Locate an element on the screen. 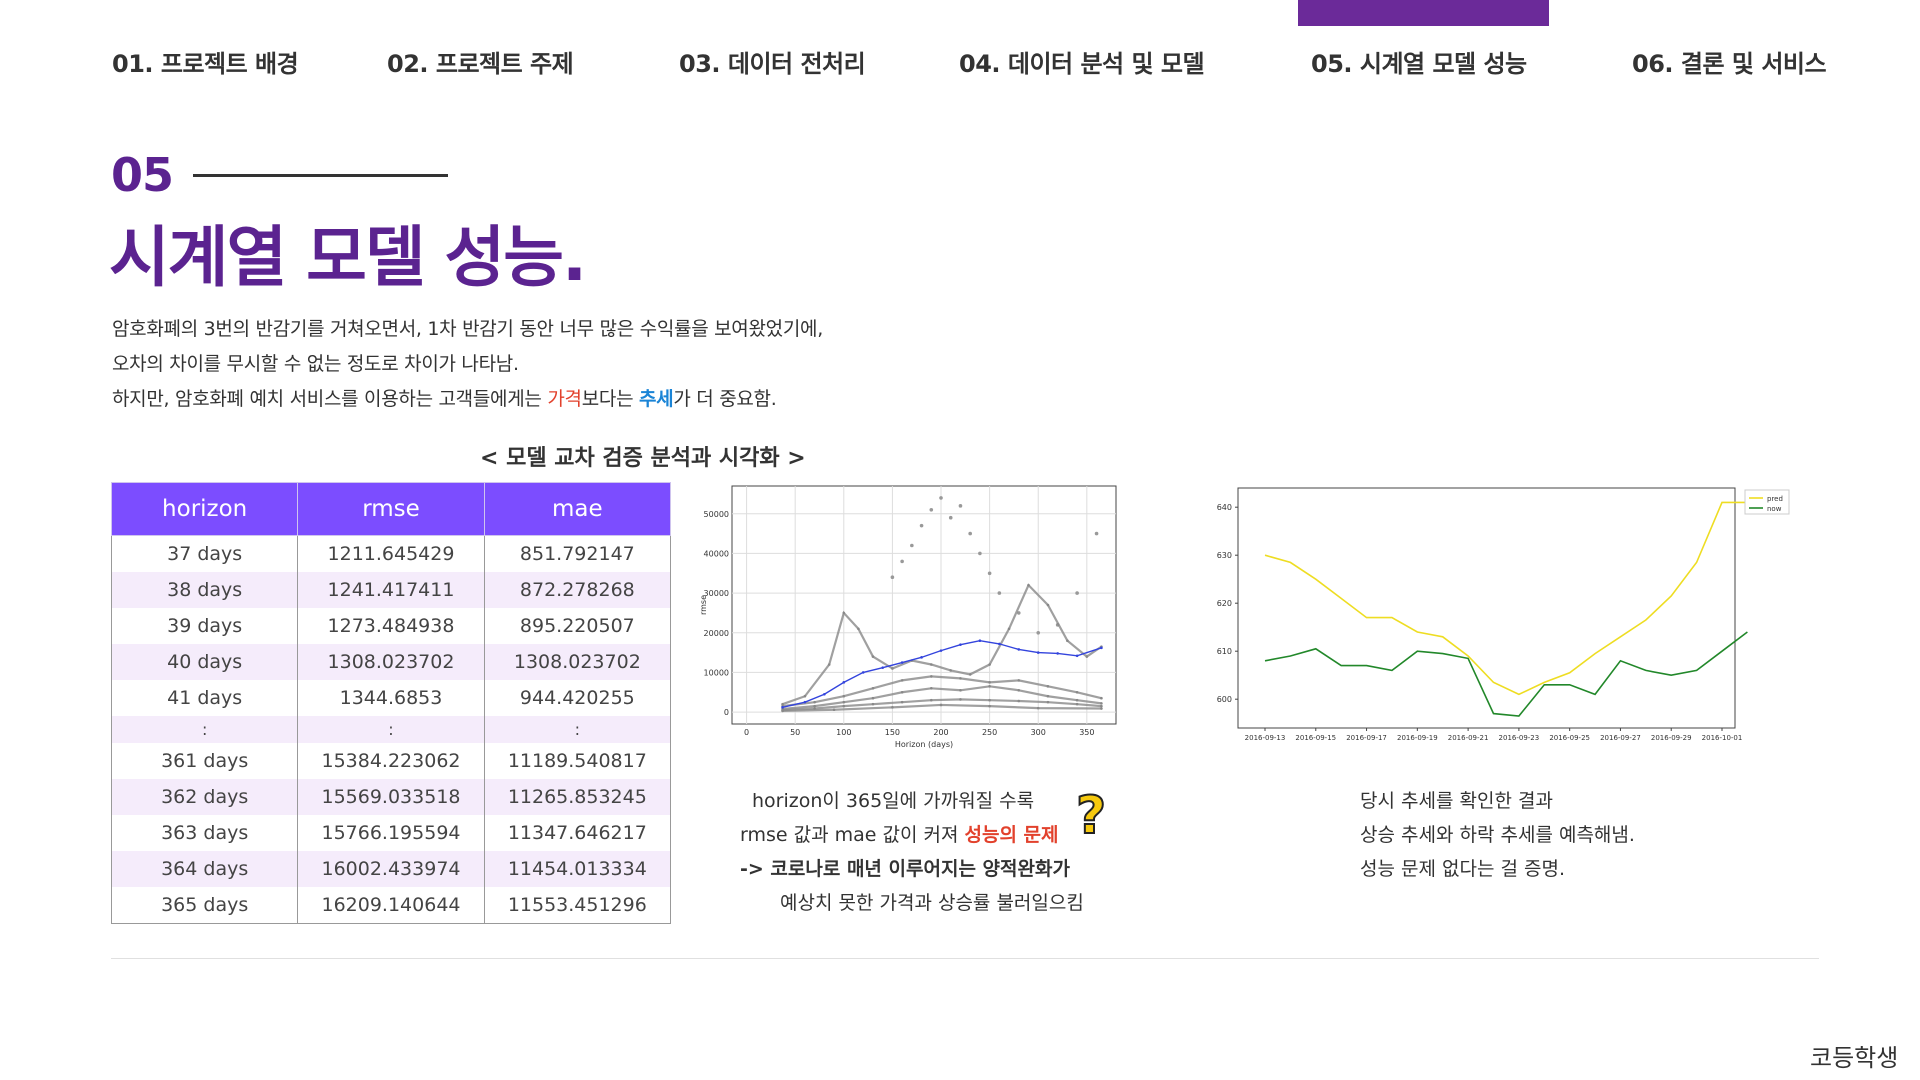 This screenshot has height=1080, width=1920. nav-item-background: 01. 프로젝트 배경 is located at coordinates (205, 61).